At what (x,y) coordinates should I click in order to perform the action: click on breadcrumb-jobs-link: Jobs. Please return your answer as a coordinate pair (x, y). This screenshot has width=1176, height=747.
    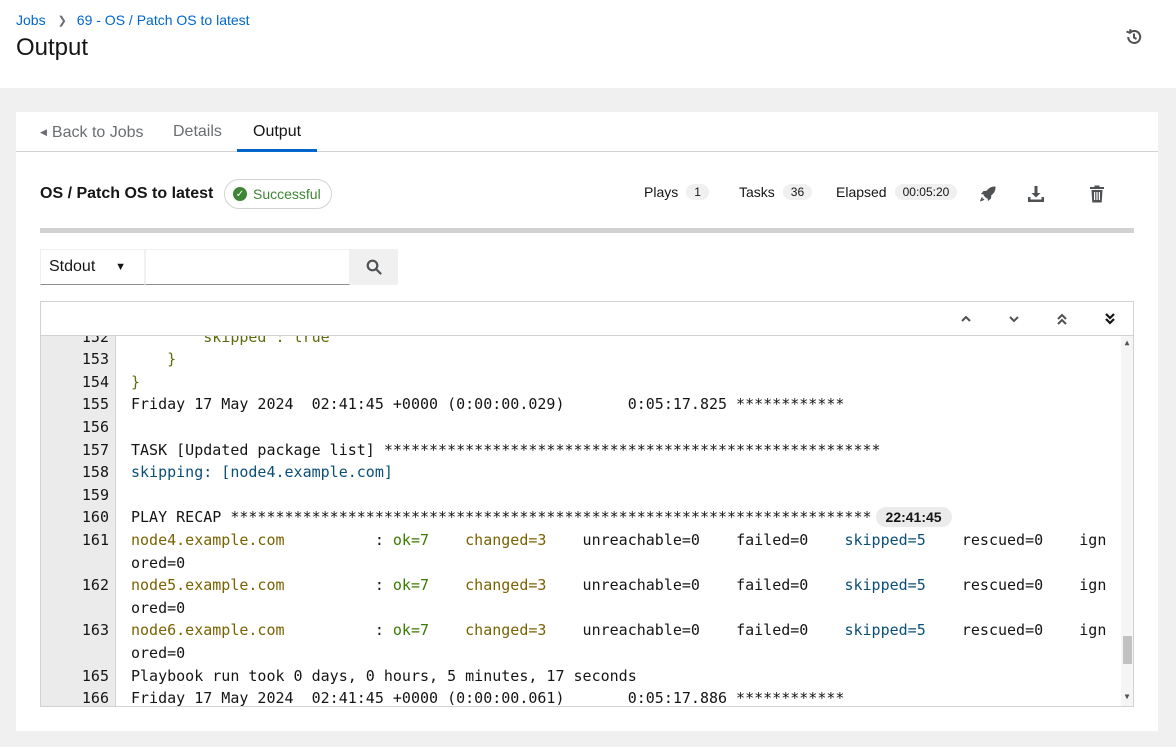
    Looking at the image, I should click on (31, 20).